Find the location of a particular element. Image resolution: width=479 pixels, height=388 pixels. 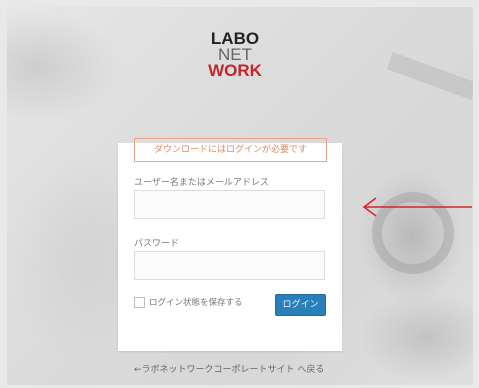

username-input is located at coordinates (229, 204).